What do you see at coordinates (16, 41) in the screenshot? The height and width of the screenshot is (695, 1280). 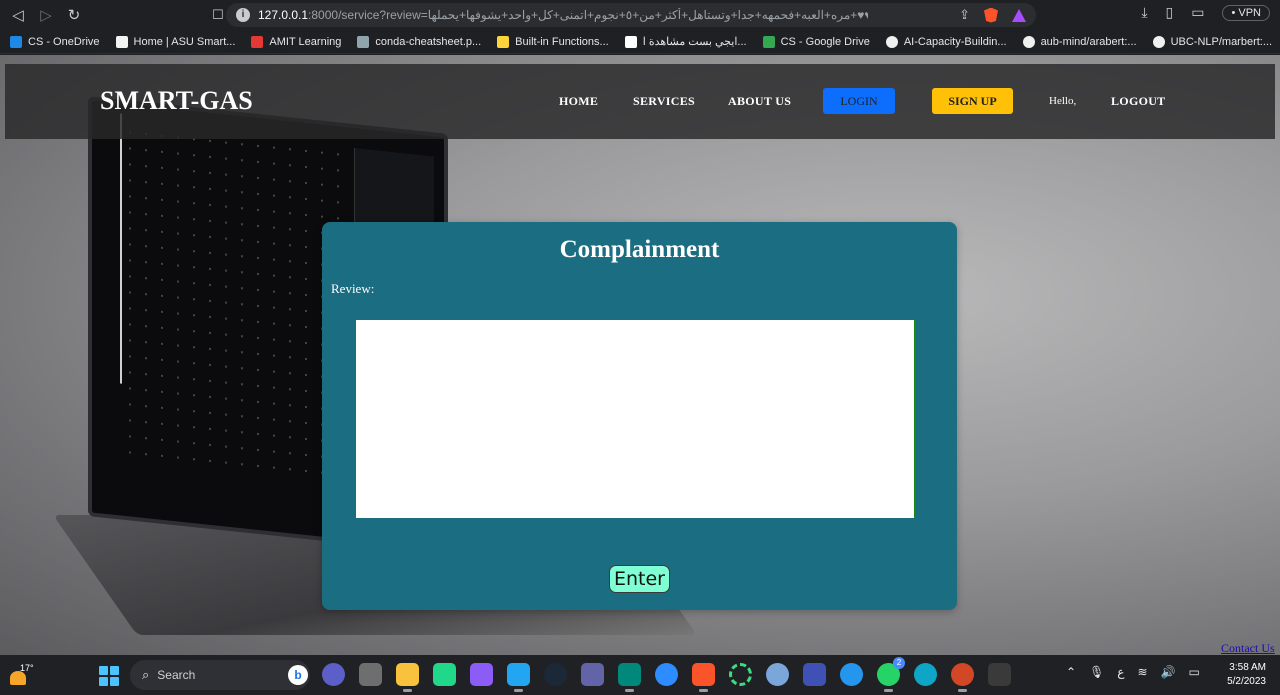 I see `onedrive-icon` at bounding box center [16, 41].